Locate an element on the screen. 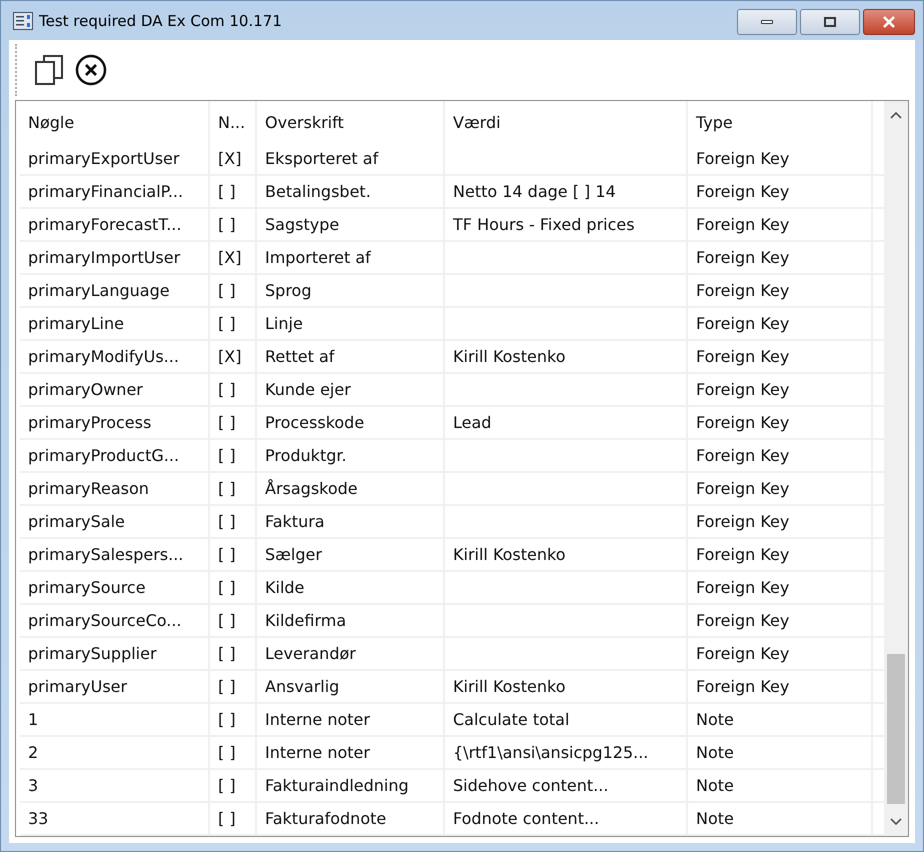  table-cell: TF Hours - Fixed prices is located at coordinates (566, 224).